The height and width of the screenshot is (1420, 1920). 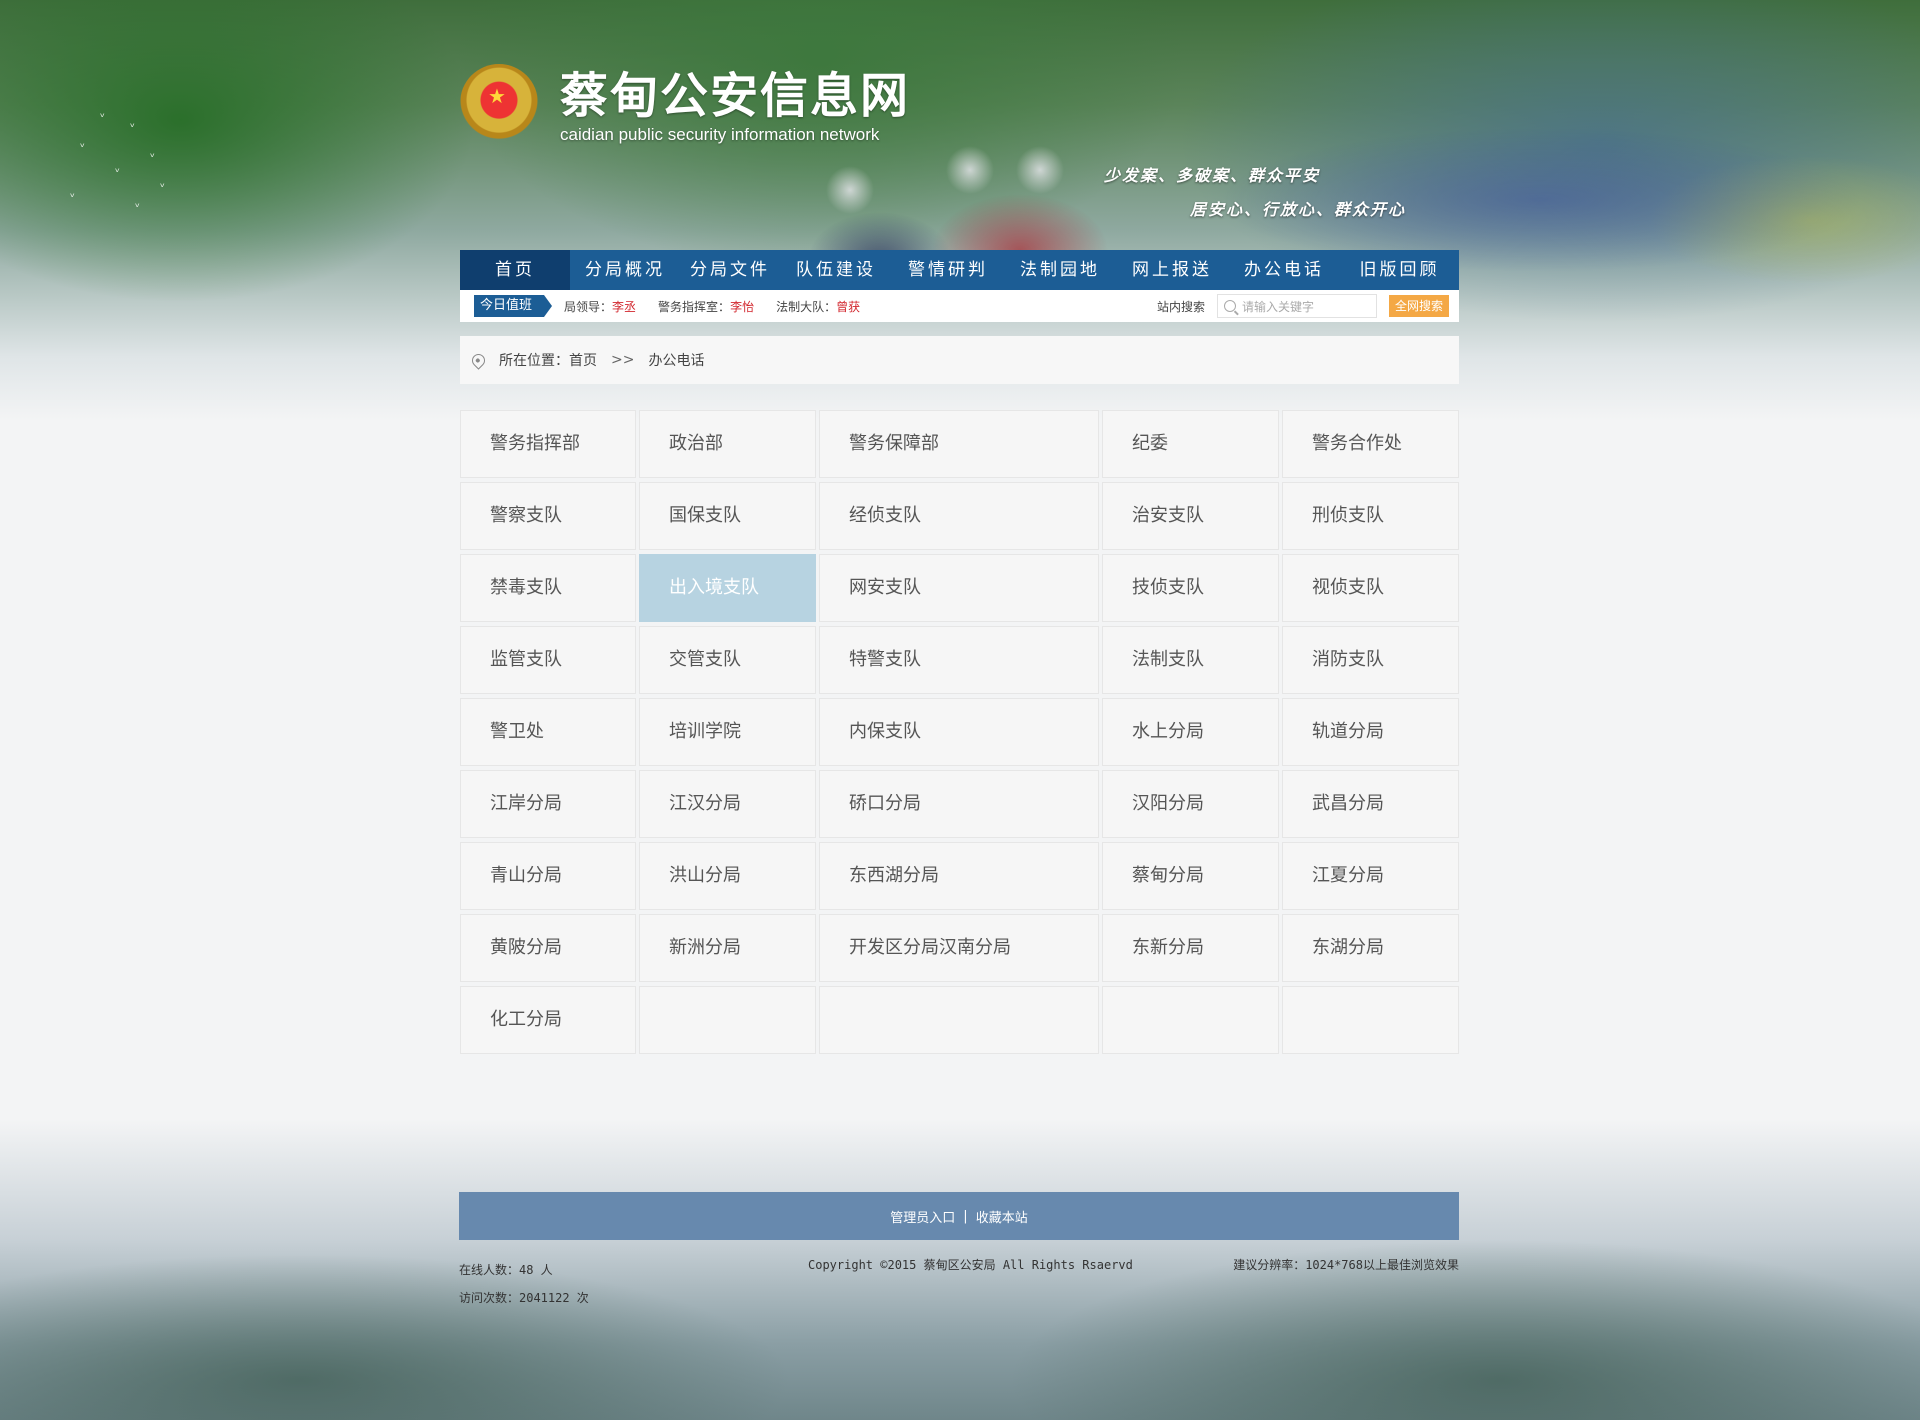 I want to click on department-cell: 汉阳分局, so click(x=1190, y=804).